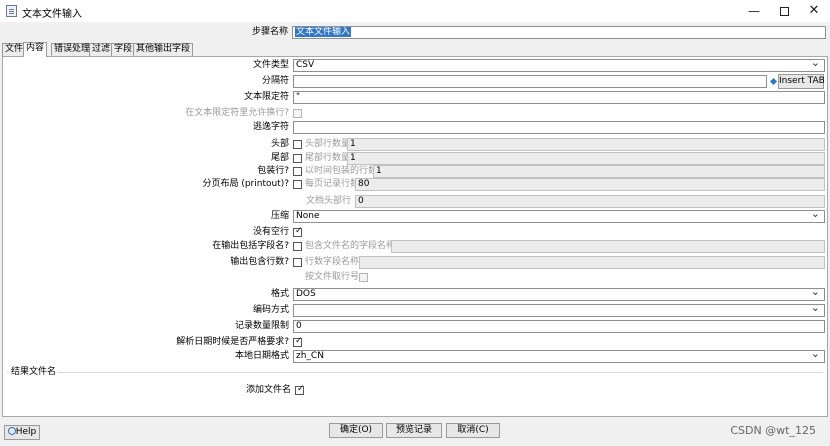 The width and height of the screenshot is (830, 446). What do you see at coordinates (328, 201) in the screenshot?
I see `doc-header-lines-label: 文档头部行` at bounding box center [328, 201].